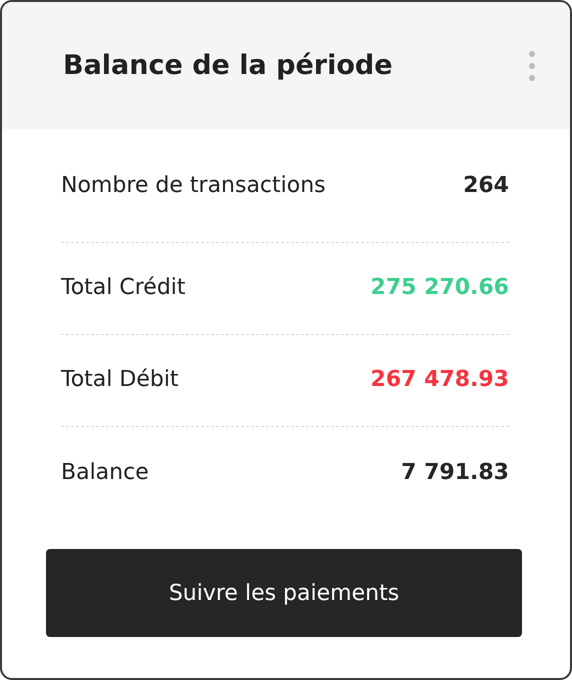  Describe the element at coordinates (228, 65) in the screenshot. I see `card-title: Balance de la période` at that location.